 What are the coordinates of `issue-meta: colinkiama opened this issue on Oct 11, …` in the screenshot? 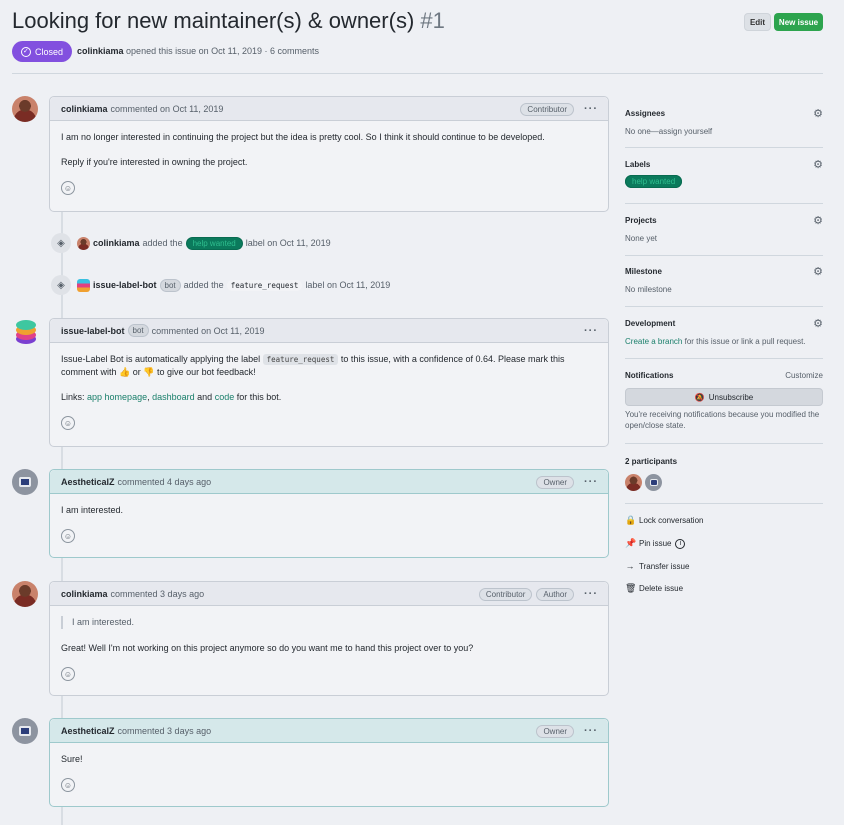 It's located at (198, 51).